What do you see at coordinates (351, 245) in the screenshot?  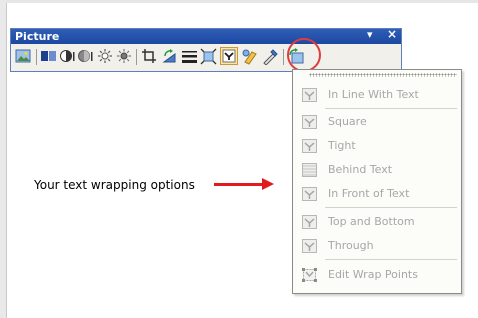 I see `menu-item-label: Through` at bounding box center [351, 245].